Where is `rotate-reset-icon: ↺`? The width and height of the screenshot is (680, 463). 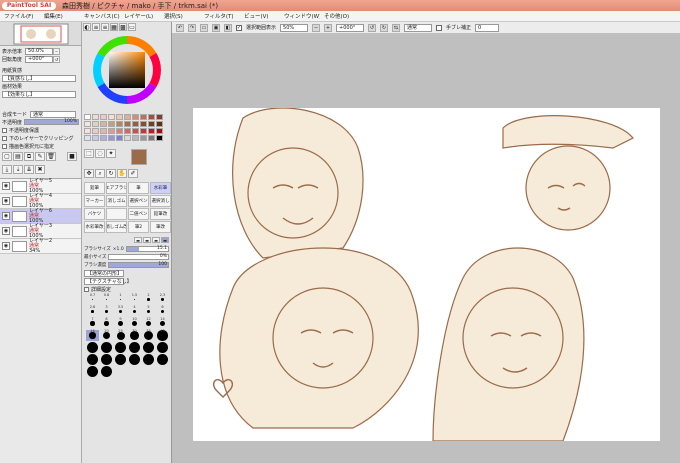 rotate-reset-icon: ↺ is located at coordinates (57, 59).